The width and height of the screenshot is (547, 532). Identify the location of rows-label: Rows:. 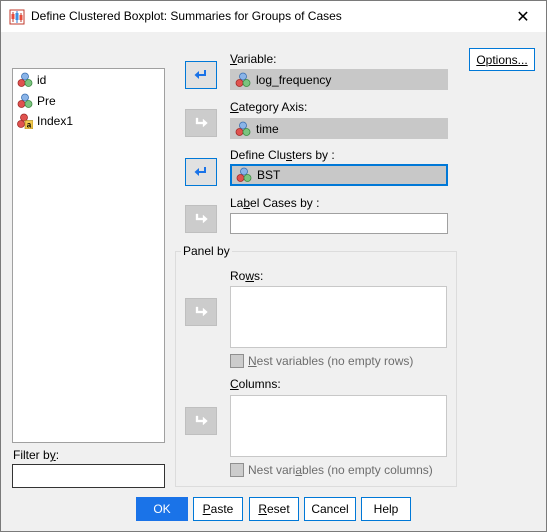
(247, 276).